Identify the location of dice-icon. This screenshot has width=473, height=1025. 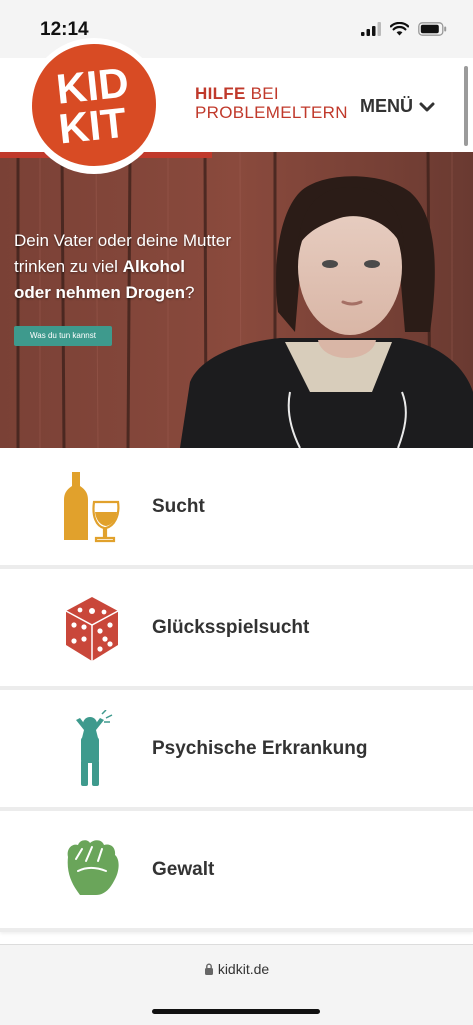
(92, 629).